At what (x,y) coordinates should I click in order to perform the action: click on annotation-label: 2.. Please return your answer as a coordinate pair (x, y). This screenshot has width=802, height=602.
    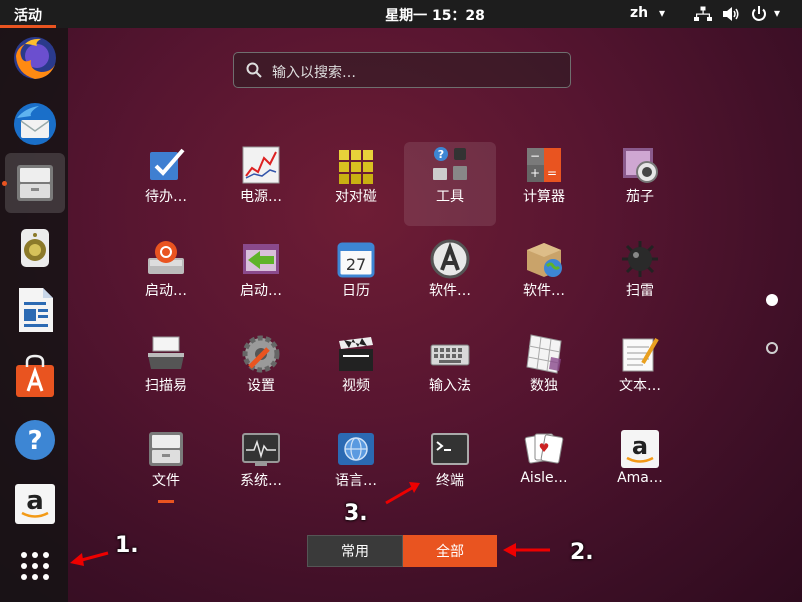
    Looking at the image, I should click on (582, 552).